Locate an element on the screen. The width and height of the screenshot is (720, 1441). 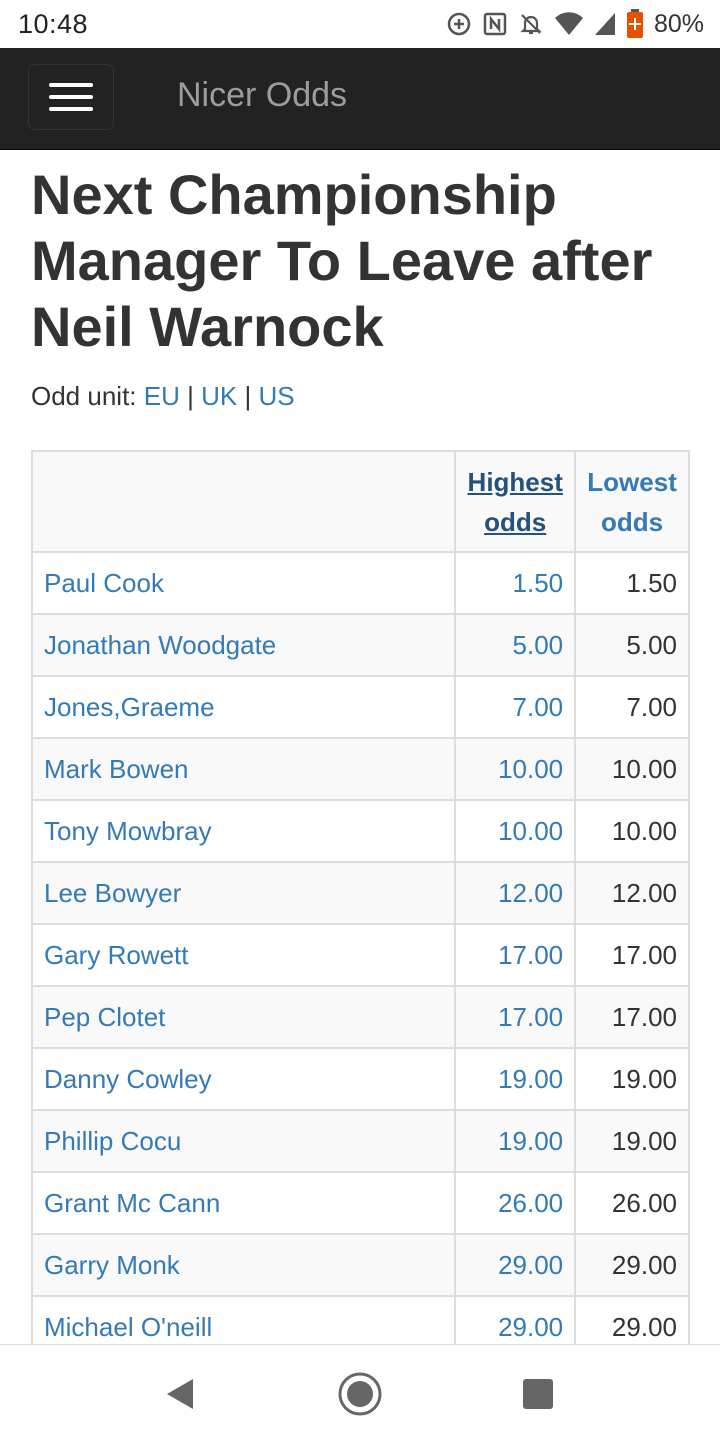
header-name is located at coordinates (243, 501).